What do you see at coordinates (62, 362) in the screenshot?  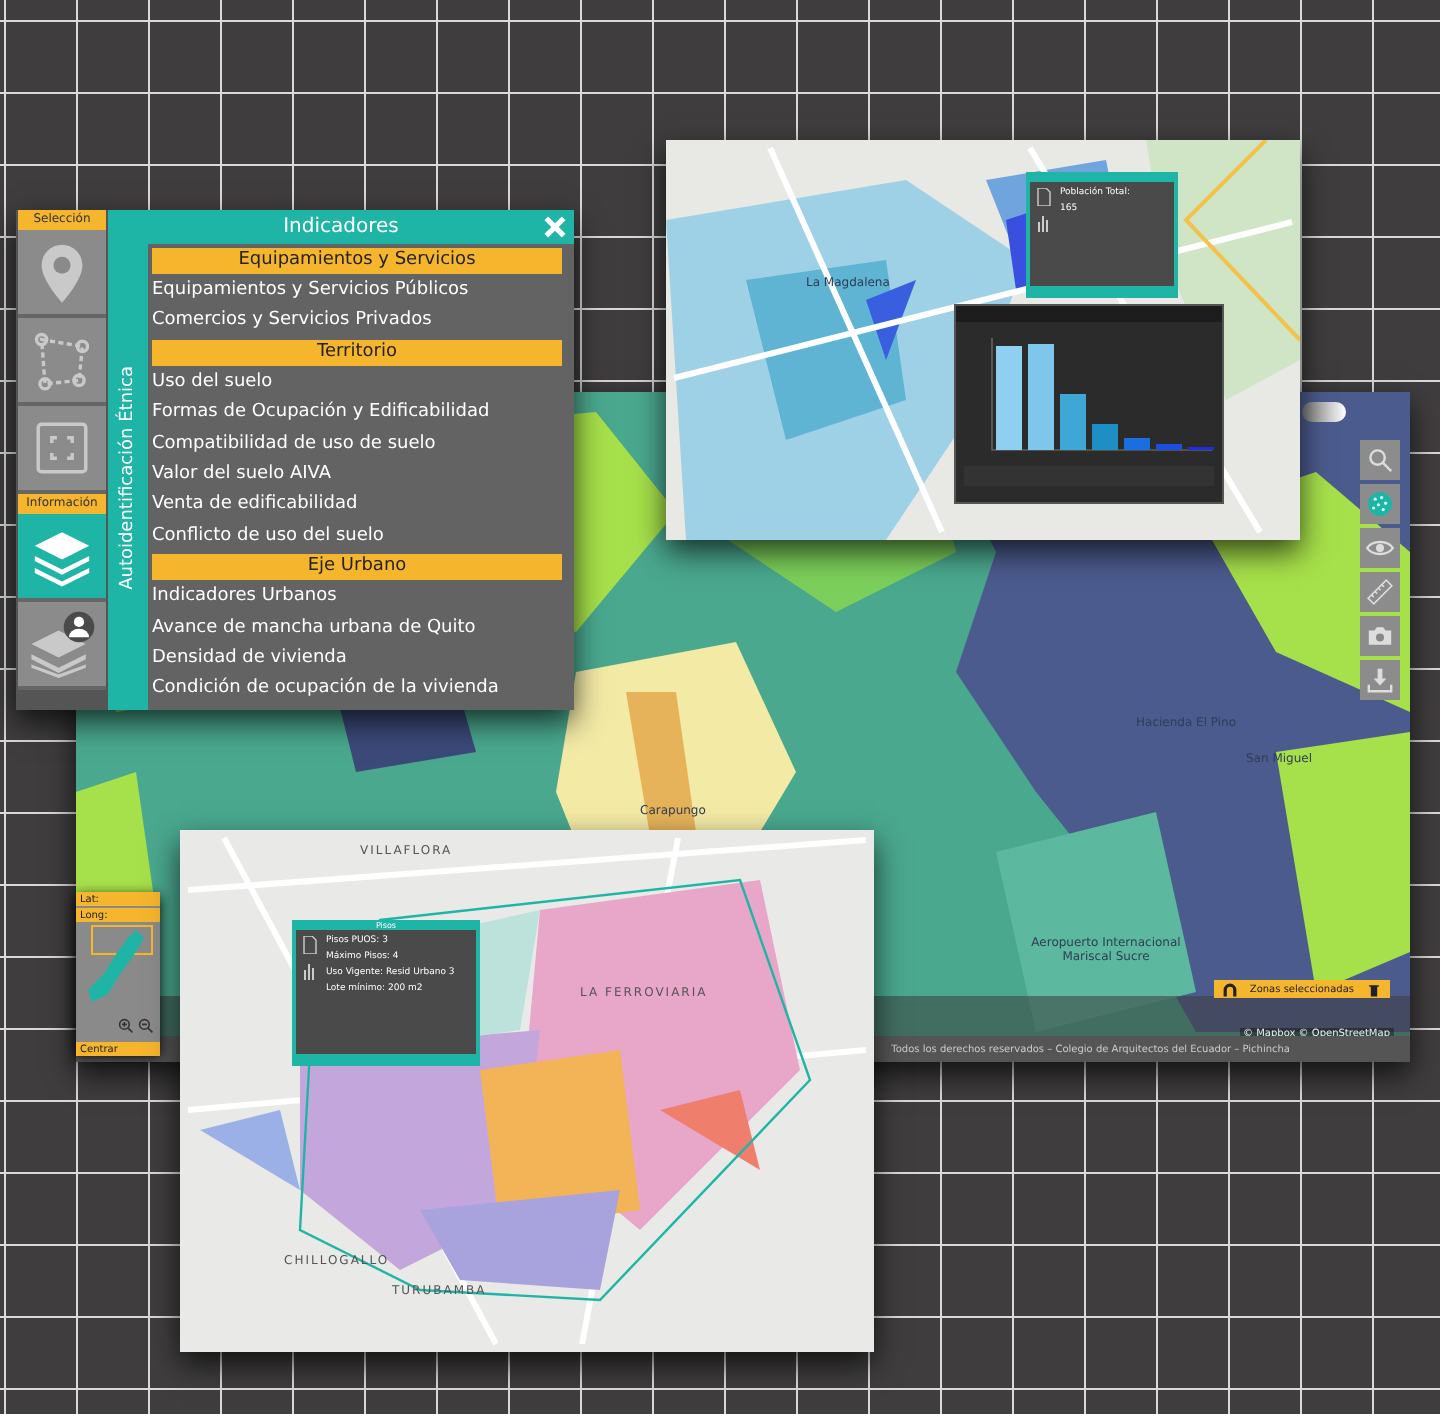 I see `polygon-tool-button` at bounding box center [62, 362].